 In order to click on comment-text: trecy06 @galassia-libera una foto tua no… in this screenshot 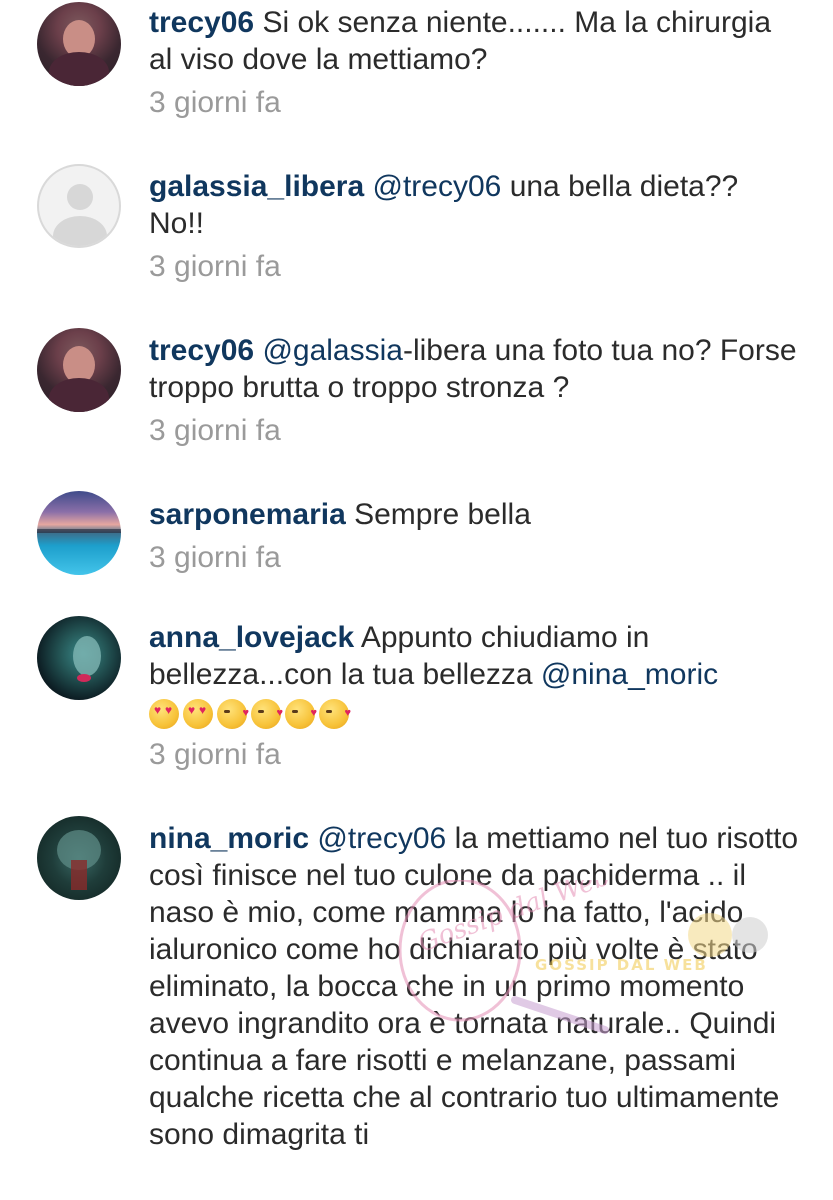, I will do `click(474, 369)`.